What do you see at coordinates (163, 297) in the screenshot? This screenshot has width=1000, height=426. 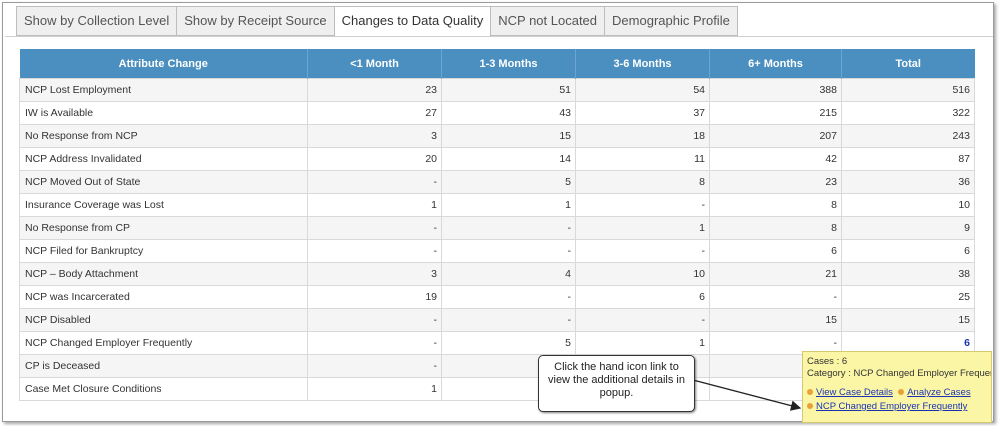 I see `attribute-cell: NCP was Incarcerated` at bounding box center [163, 297].